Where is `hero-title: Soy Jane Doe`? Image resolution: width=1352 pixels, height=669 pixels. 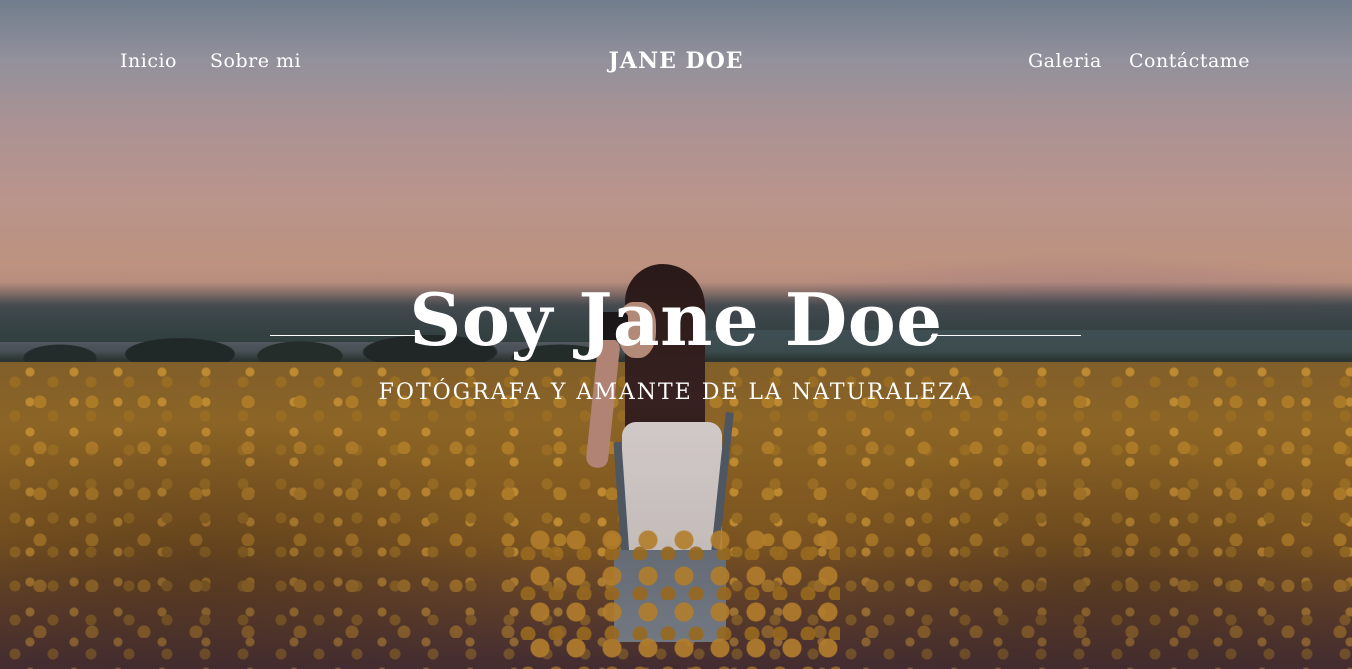
hero-title: Soy Jane Doe is located at coordinates (676, 319).